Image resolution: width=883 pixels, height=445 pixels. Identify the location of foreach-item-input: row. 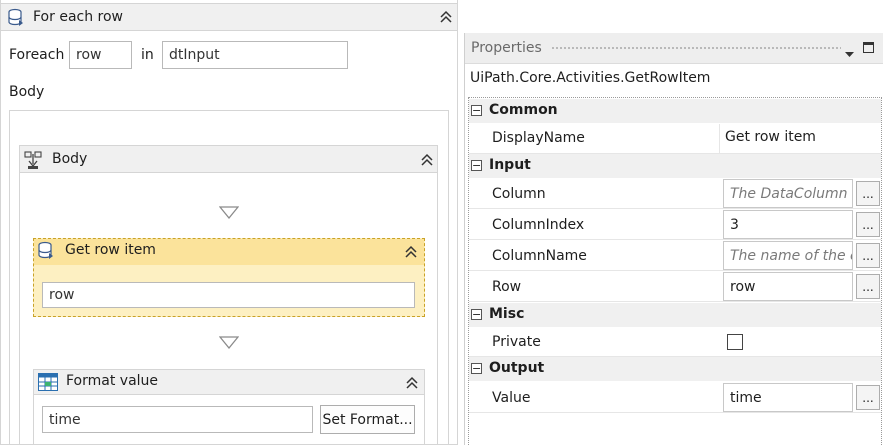
(100, 55).